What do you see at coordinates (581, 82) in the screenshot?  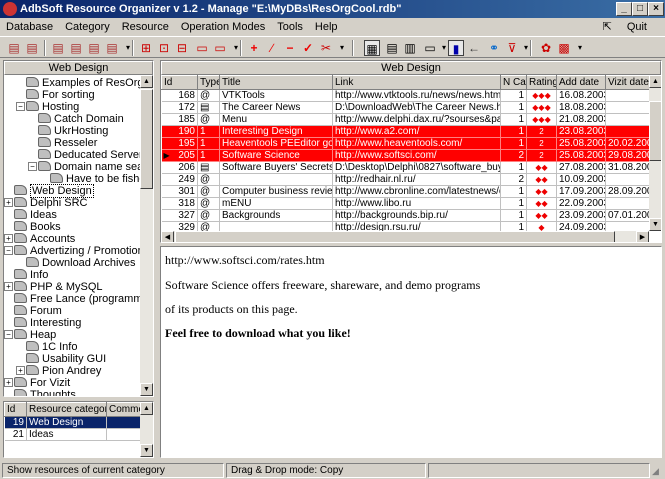 I see `col-add-date: Add date` at bounding box center [581, 82].